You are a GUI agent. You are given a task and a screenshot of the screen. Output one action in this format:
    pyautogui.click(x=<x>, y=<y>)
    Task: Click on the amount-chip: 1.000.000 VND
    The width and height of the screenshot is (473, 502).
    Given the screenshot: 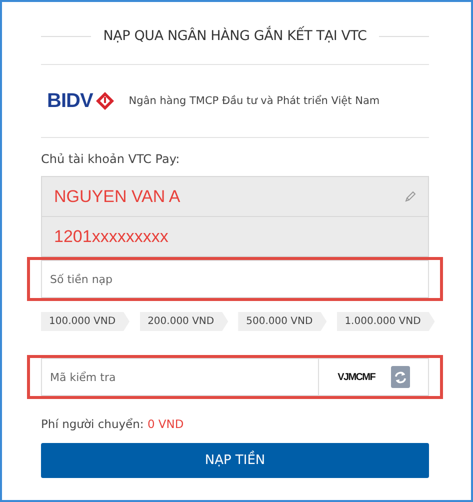 What is the action you would take?
    pyautogui.click(x=385, y=321)
    